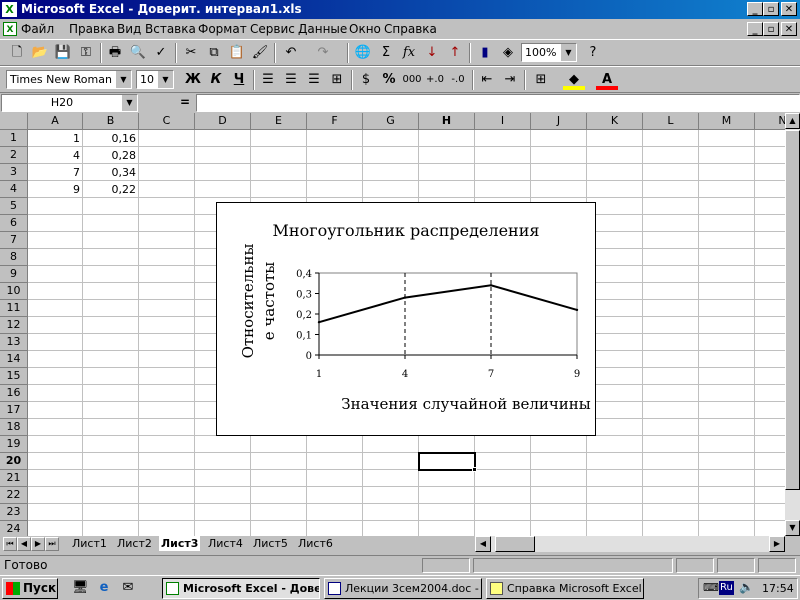  What do you see at coordinates (323, 53) in the screenshot?
I see `redo-icon: ↷` at bounding box center [323, 53].